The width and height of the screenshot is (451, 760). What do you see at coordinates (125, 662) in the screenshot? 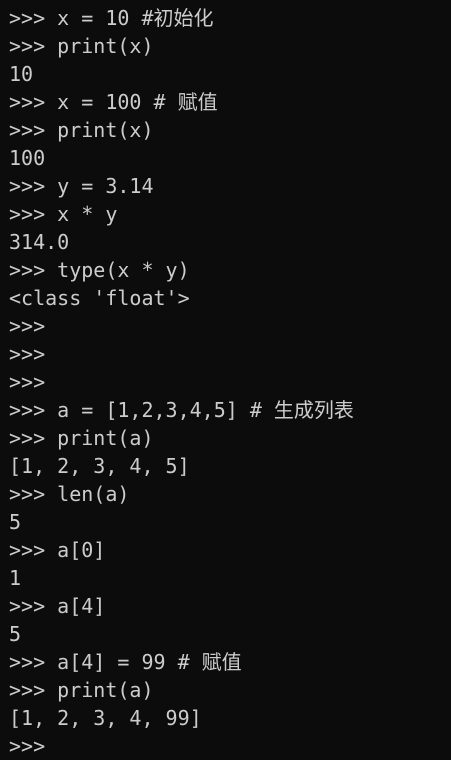
I see `console-line: >>> a[4] = 99 # 赋值` at bounding box center [125, 662].